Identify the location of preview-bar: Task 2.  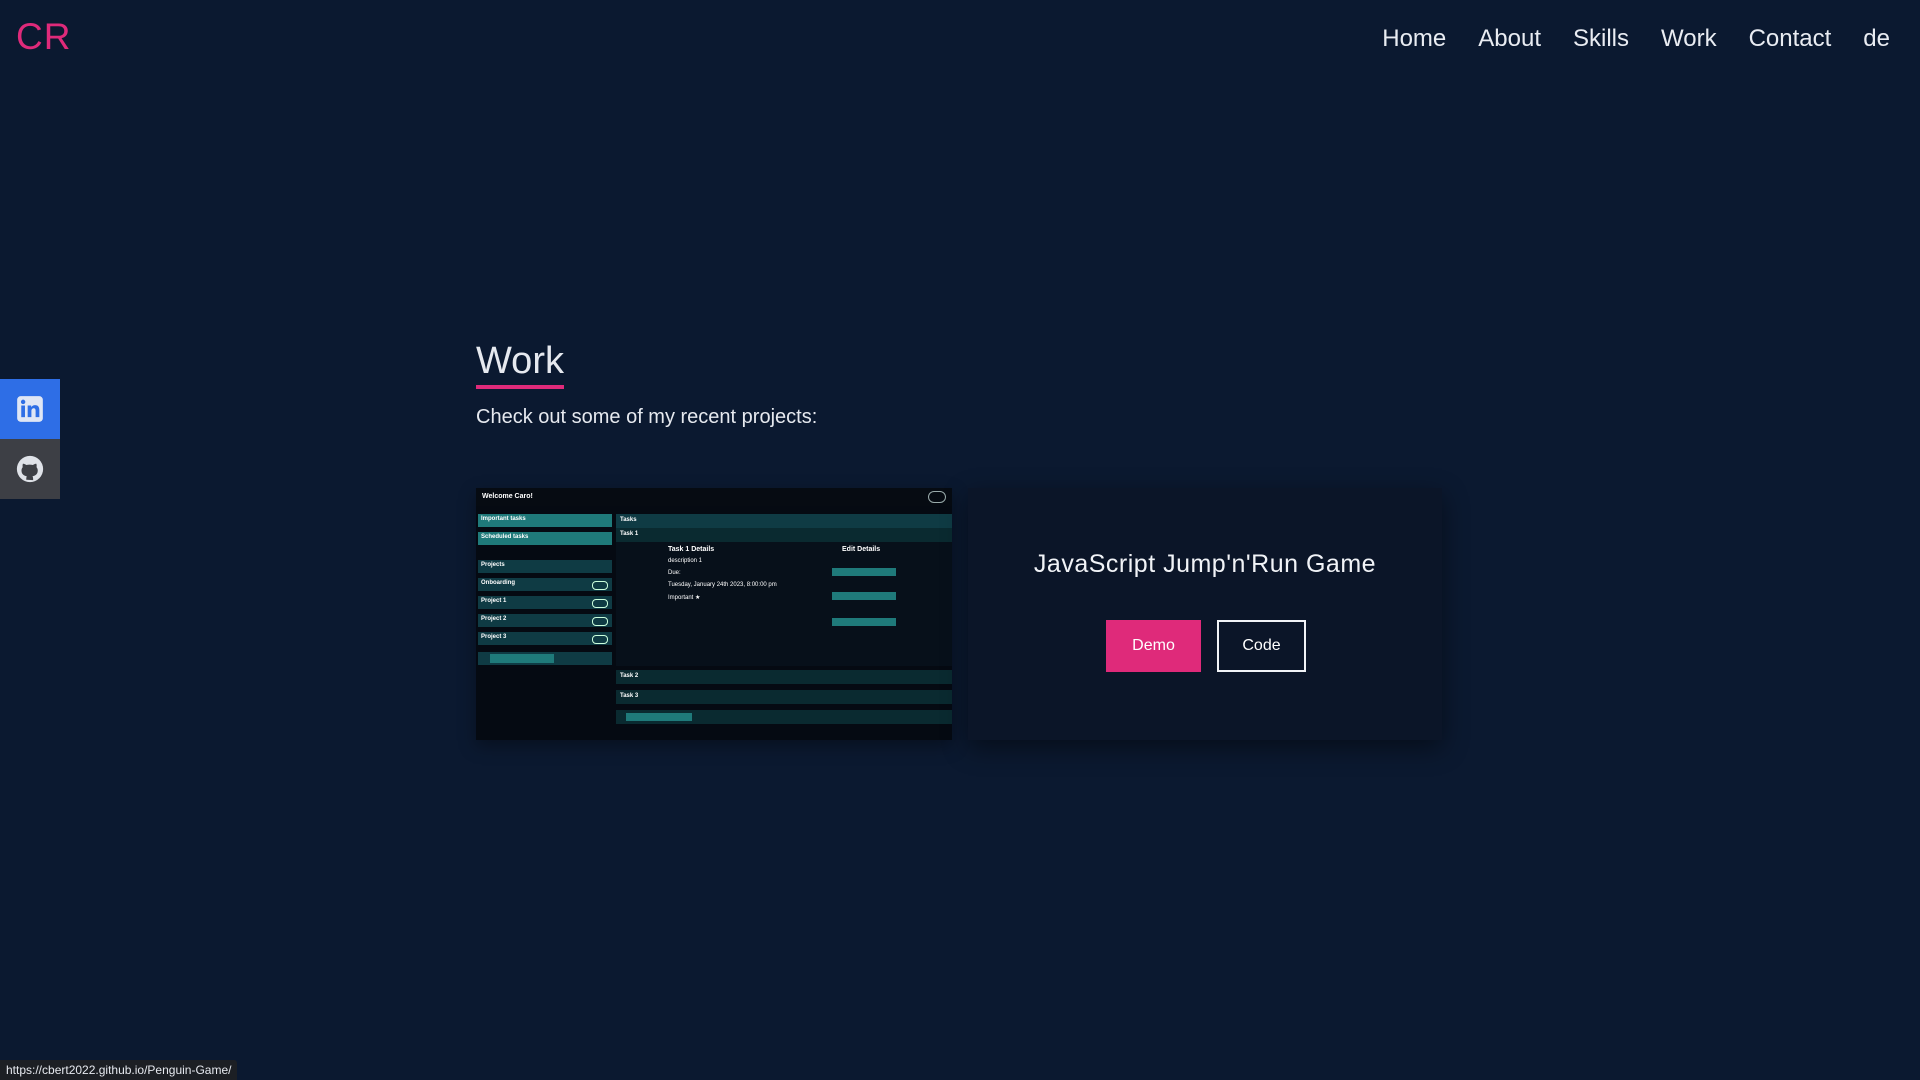
(784, 677).